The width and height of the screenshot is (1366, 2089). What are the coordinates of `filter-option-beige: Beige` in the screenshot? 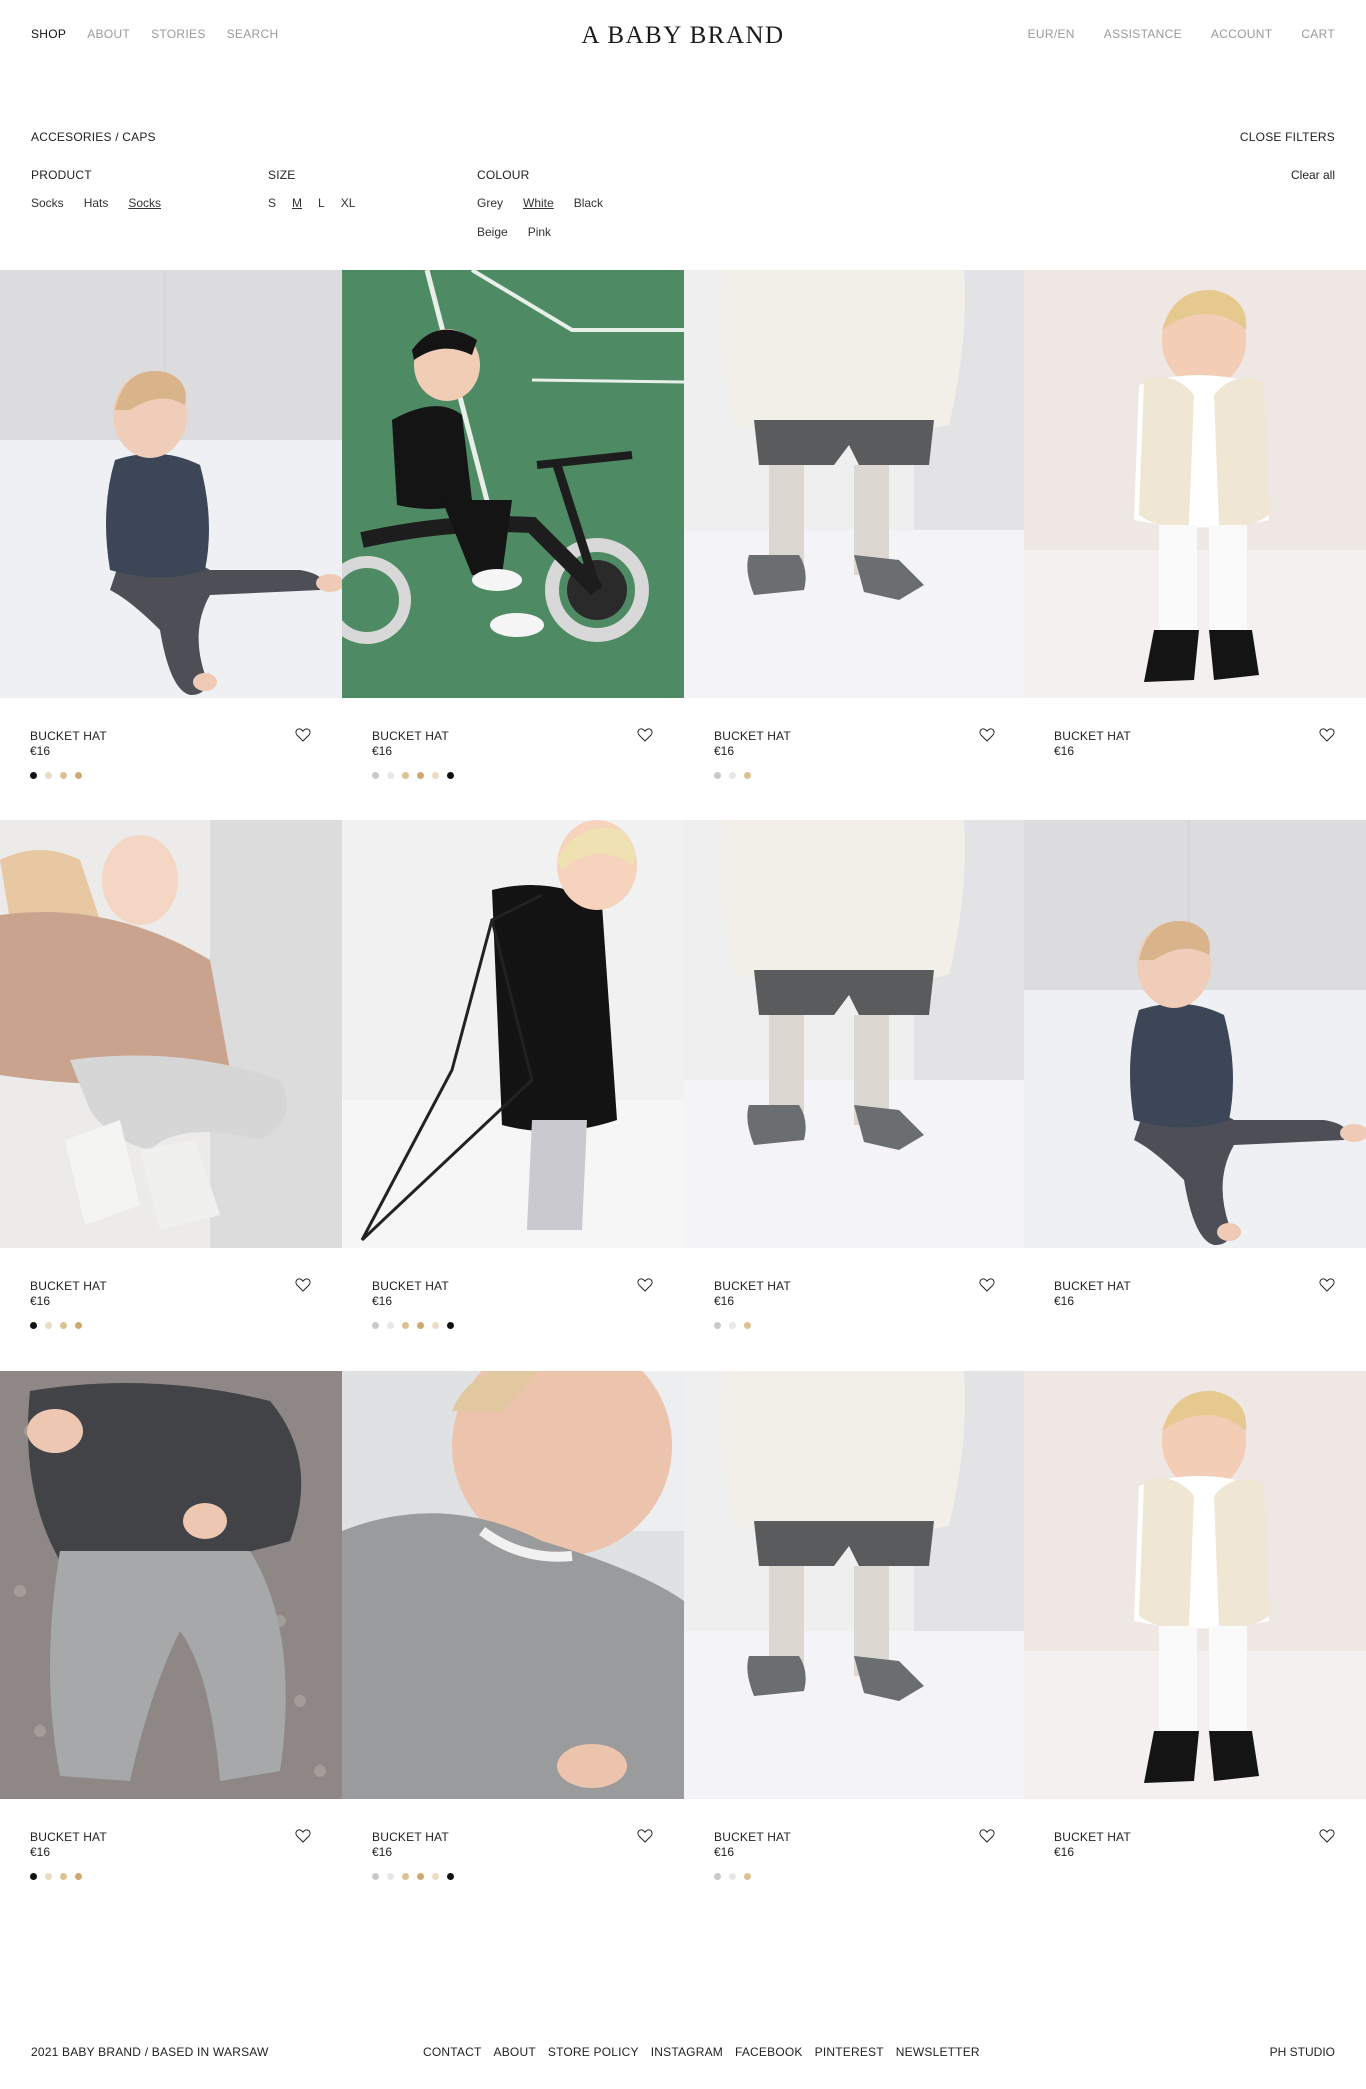 It's located at (492, 232).